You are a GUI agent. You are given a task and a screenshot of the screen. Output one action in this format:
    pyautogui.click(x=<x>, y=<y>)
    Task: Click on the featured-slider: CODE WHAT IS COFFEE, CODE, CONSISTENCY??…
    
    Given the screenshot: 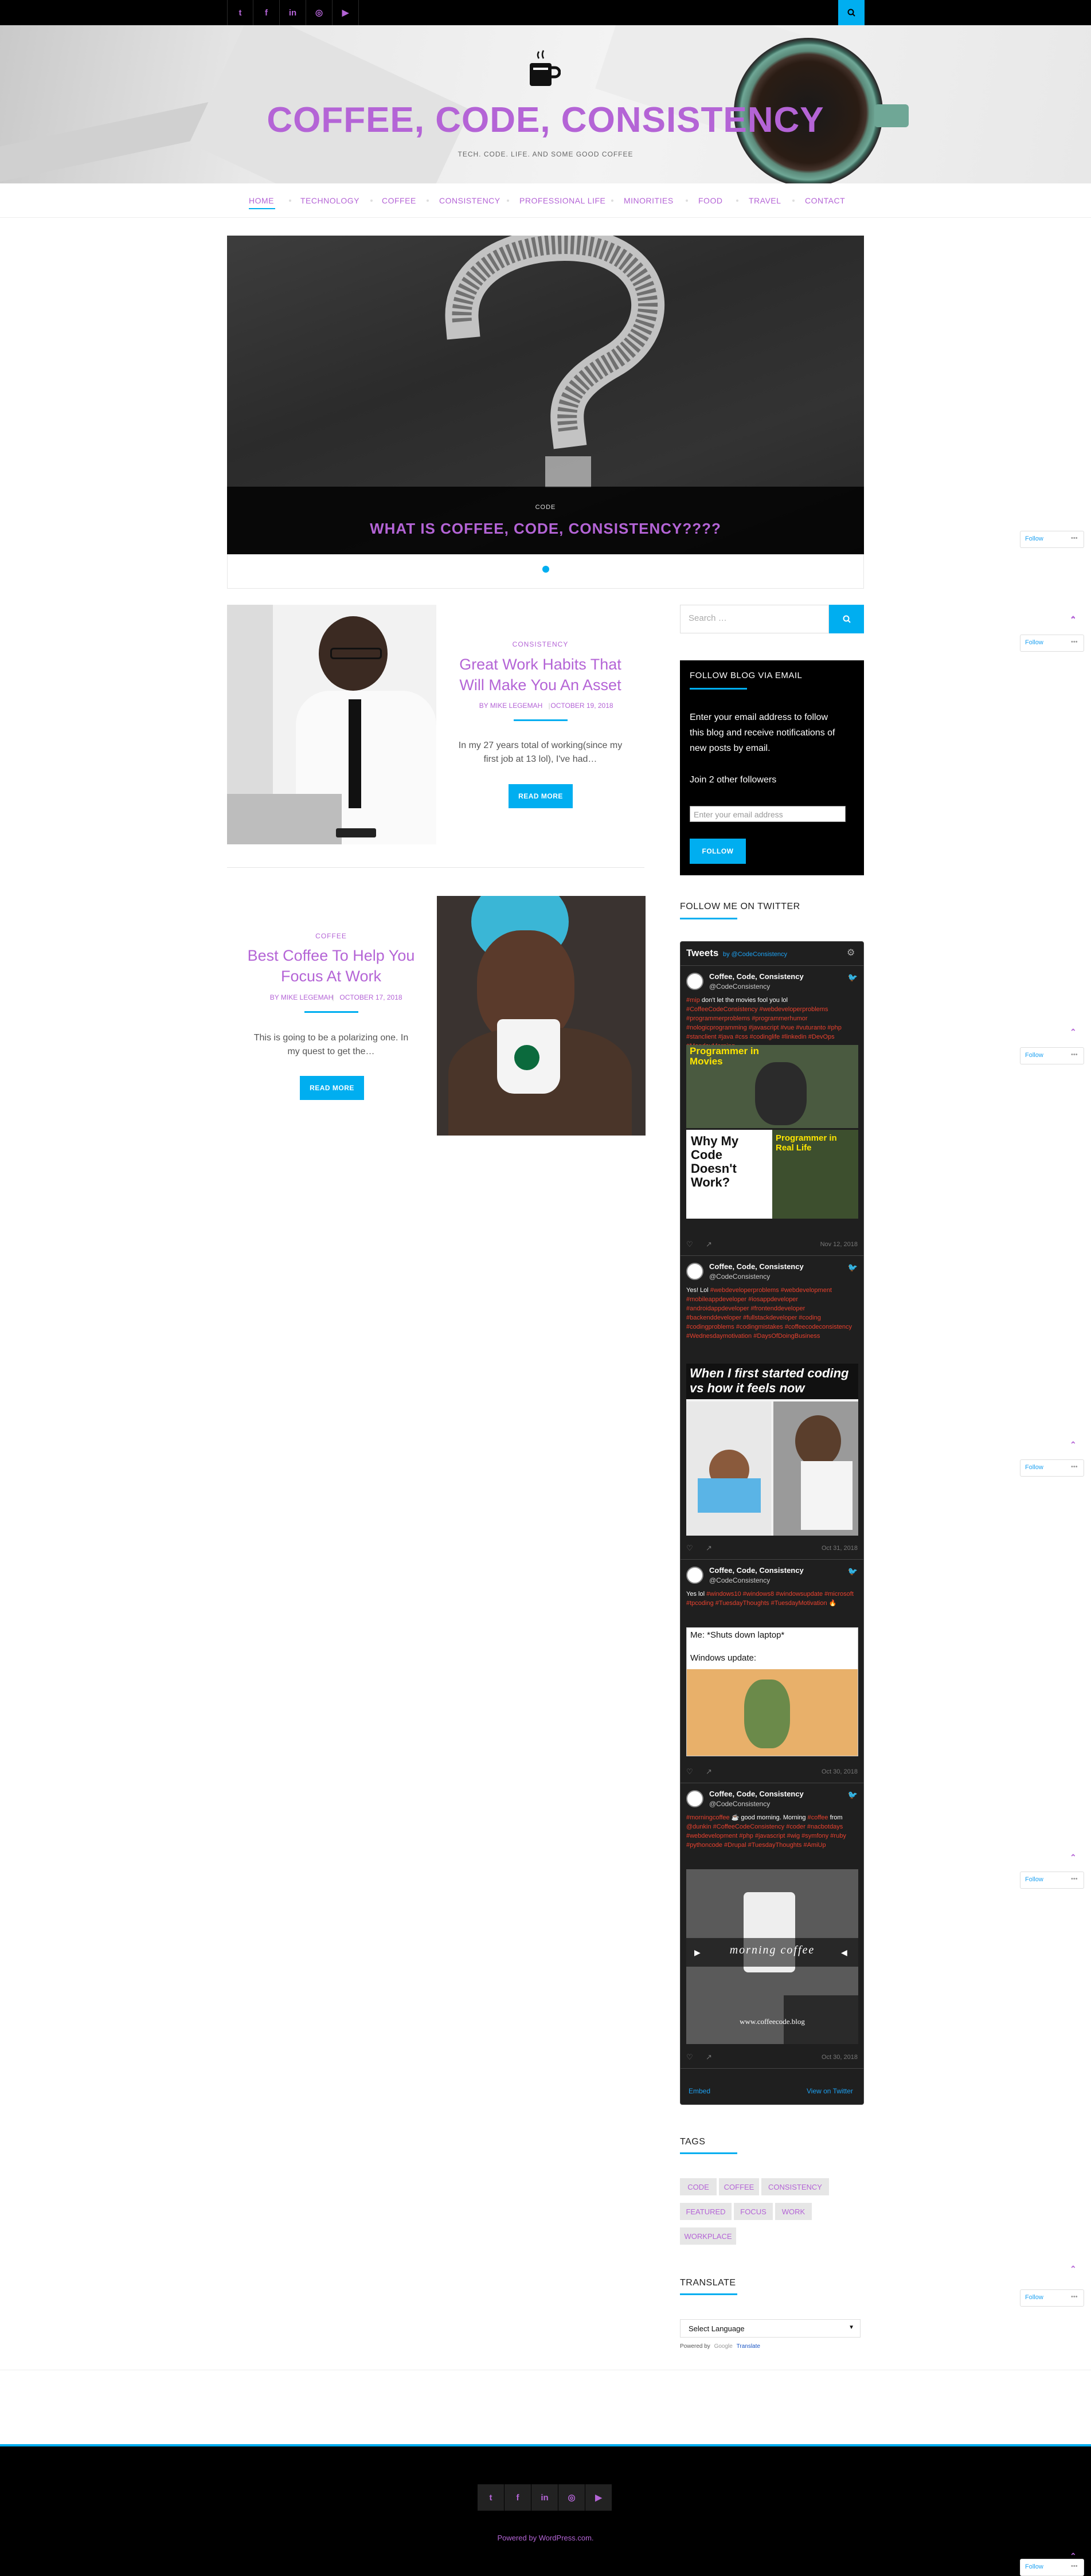 What is the action you would take?
    pyautogui.click(x=545, y=395)
    